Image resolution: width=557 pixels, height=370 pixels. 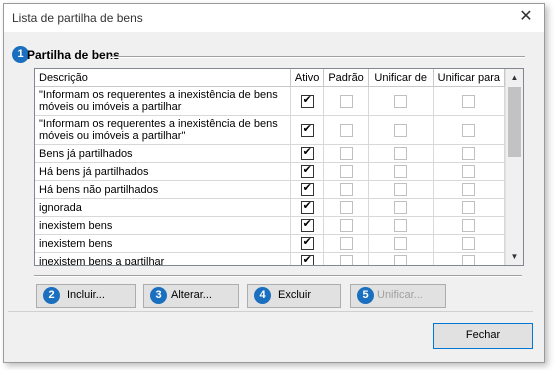 What do you see at coordinates (51, 295) in the screenshot?
I see `step-badge-2: 2` at bounding box center [51, 295].